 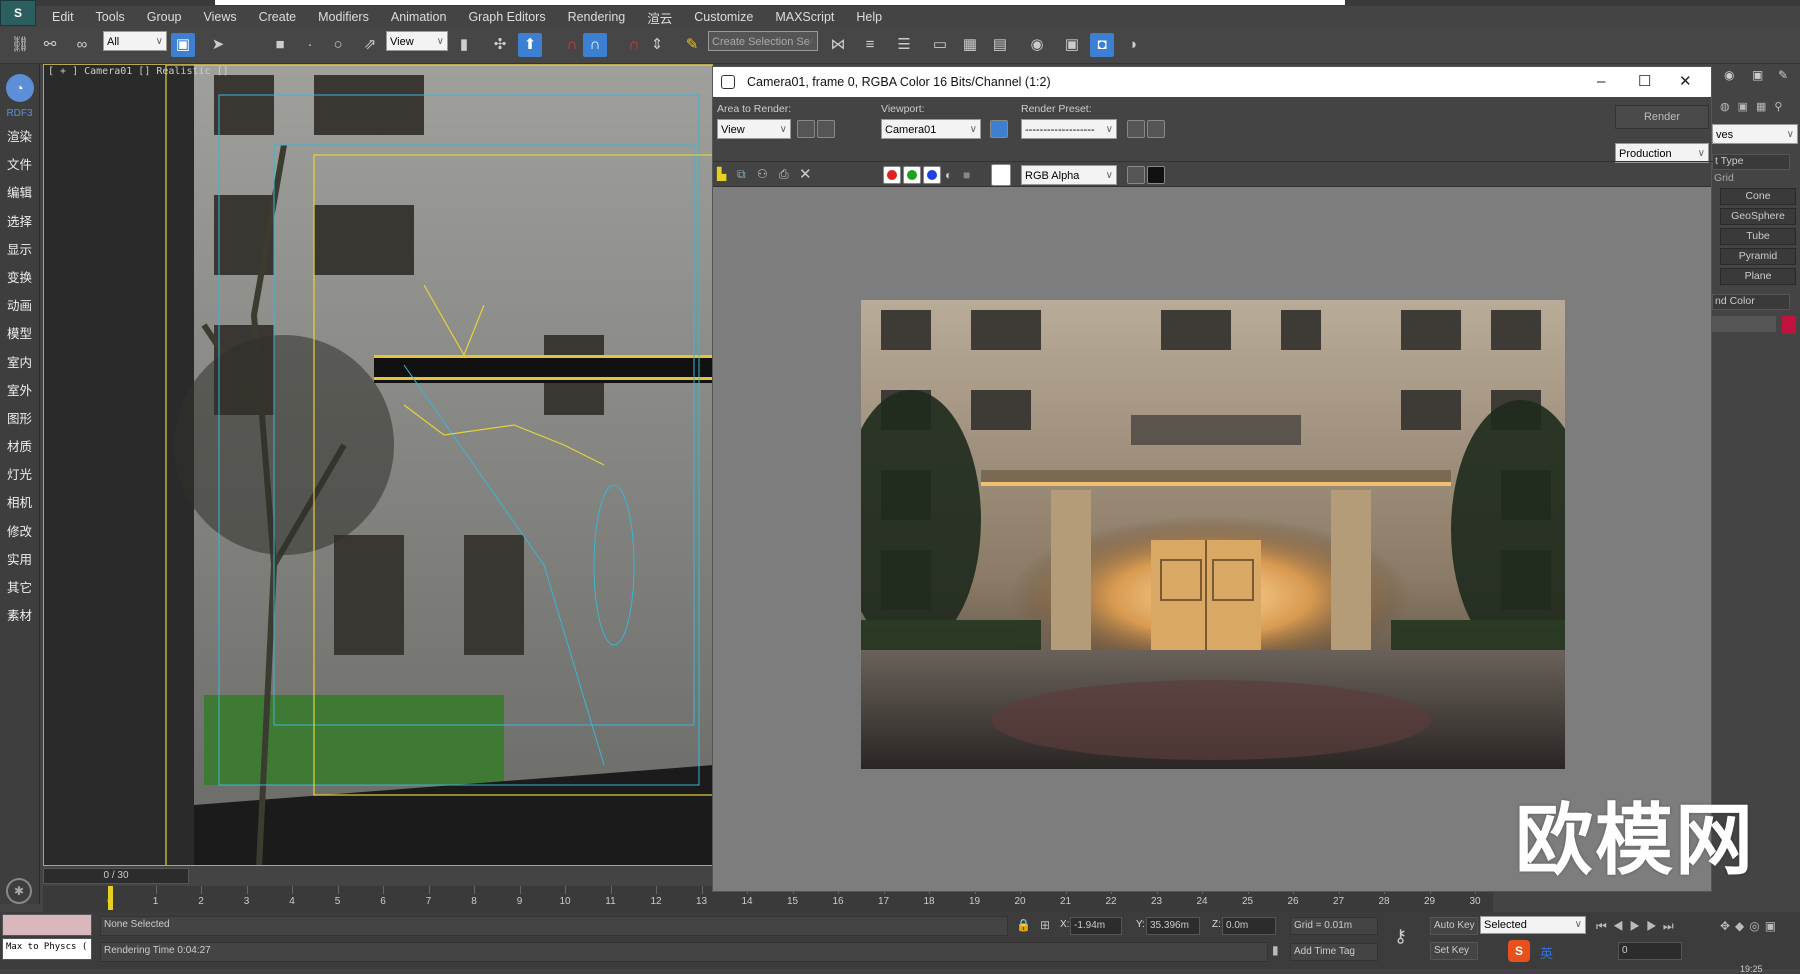 I want to click on plane-button: Plane, so click(x=1758, y=276).